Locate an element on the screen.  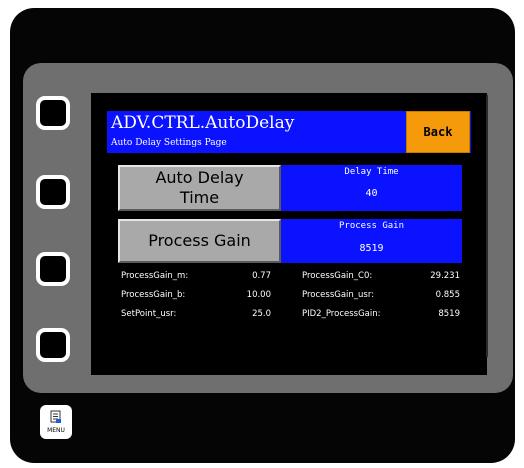
process-gain-label: Process Gain is located at coordinates (371, 226).